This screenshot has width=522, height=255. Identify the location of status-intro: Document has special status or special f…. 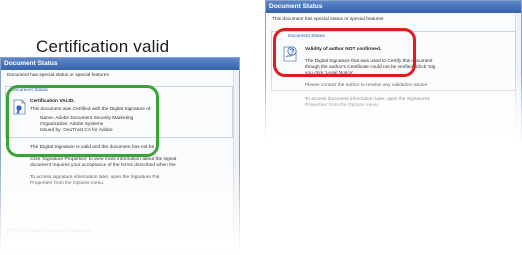
(58, 75).